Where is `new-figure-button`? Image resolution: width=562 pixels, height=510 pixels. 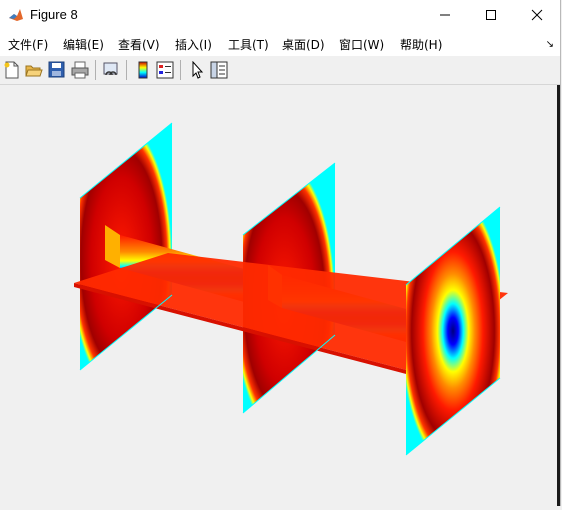 new-figure-button is located at coordinates (12, 70).